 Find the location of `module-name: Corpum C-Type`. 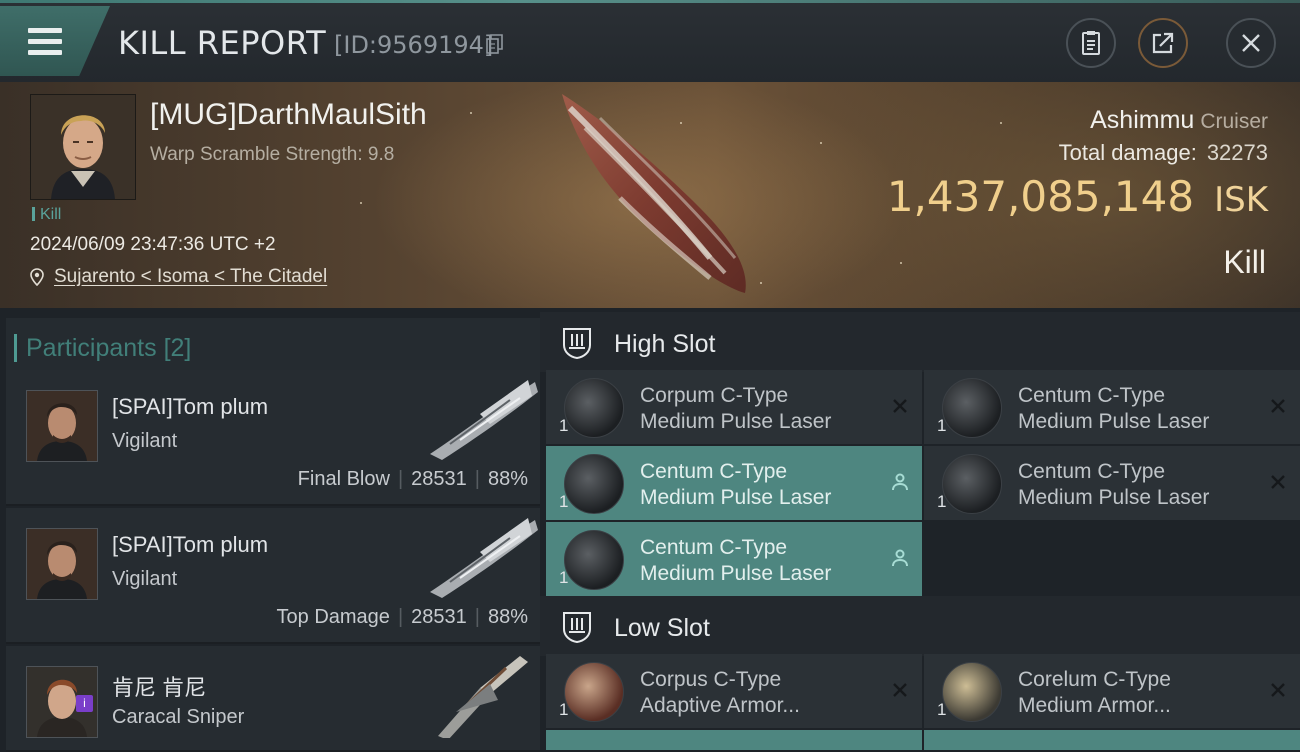

module-name: Corpum C-Type is located at coordinates (714, 395).